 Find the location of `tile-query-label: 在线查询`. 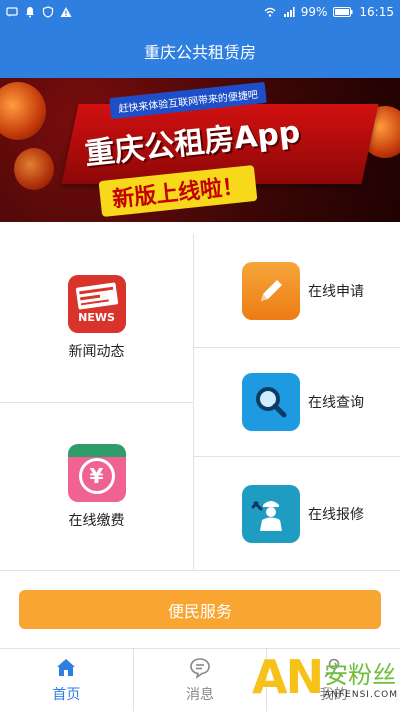

tile-query-label: 在线查询 is located at coordinates (336, 403).